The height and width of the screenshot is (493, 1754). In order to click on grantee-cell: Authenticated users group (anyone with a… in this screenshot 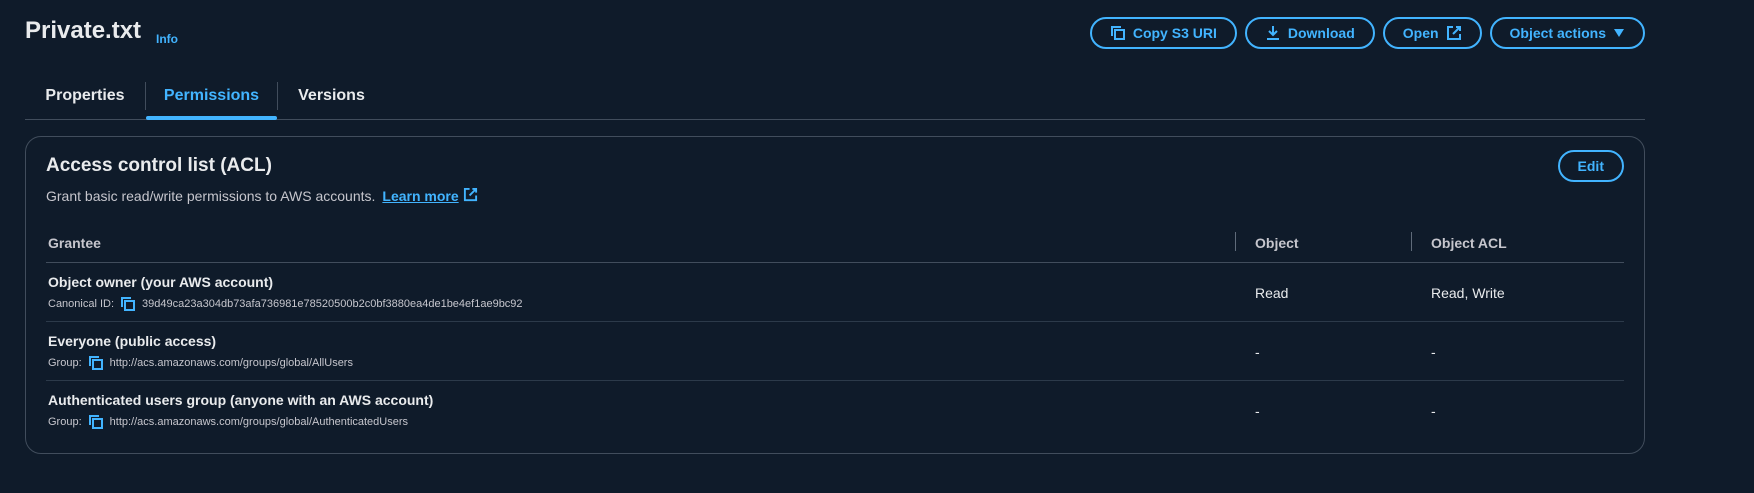, I will do `click(240, 411)`.